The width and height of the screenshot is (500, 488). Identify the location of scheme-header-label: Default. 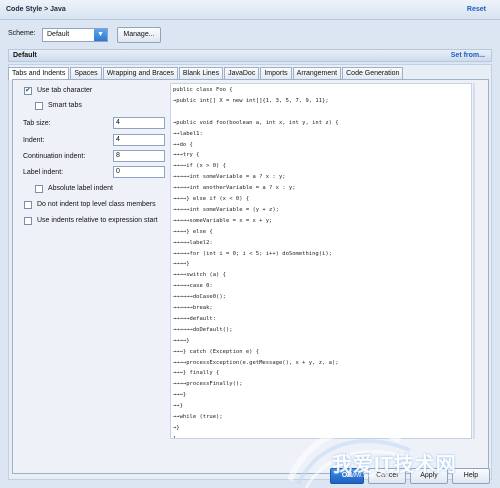
(25, 55).